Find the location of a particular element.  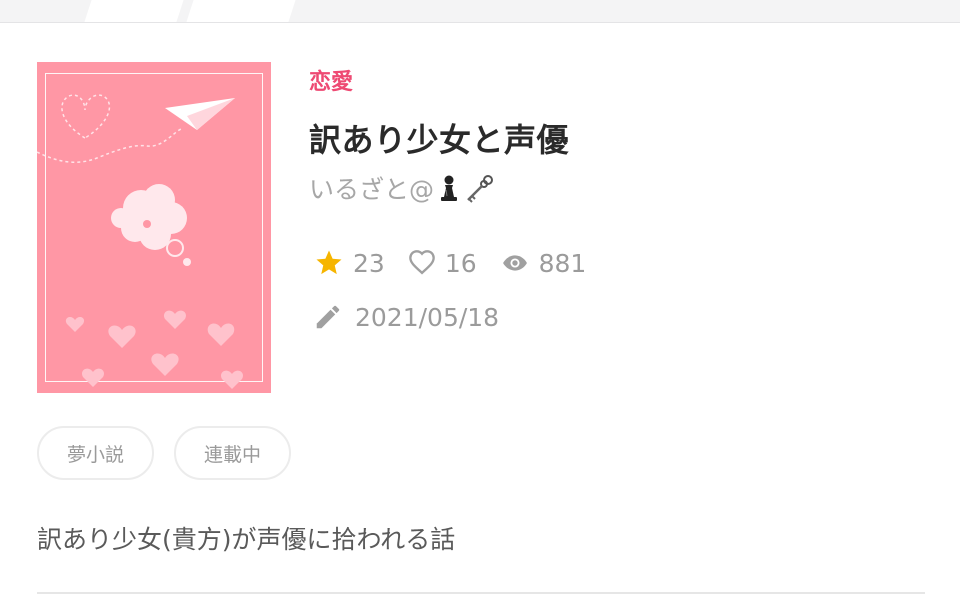

star-icon is located at coordinates (329, 262).